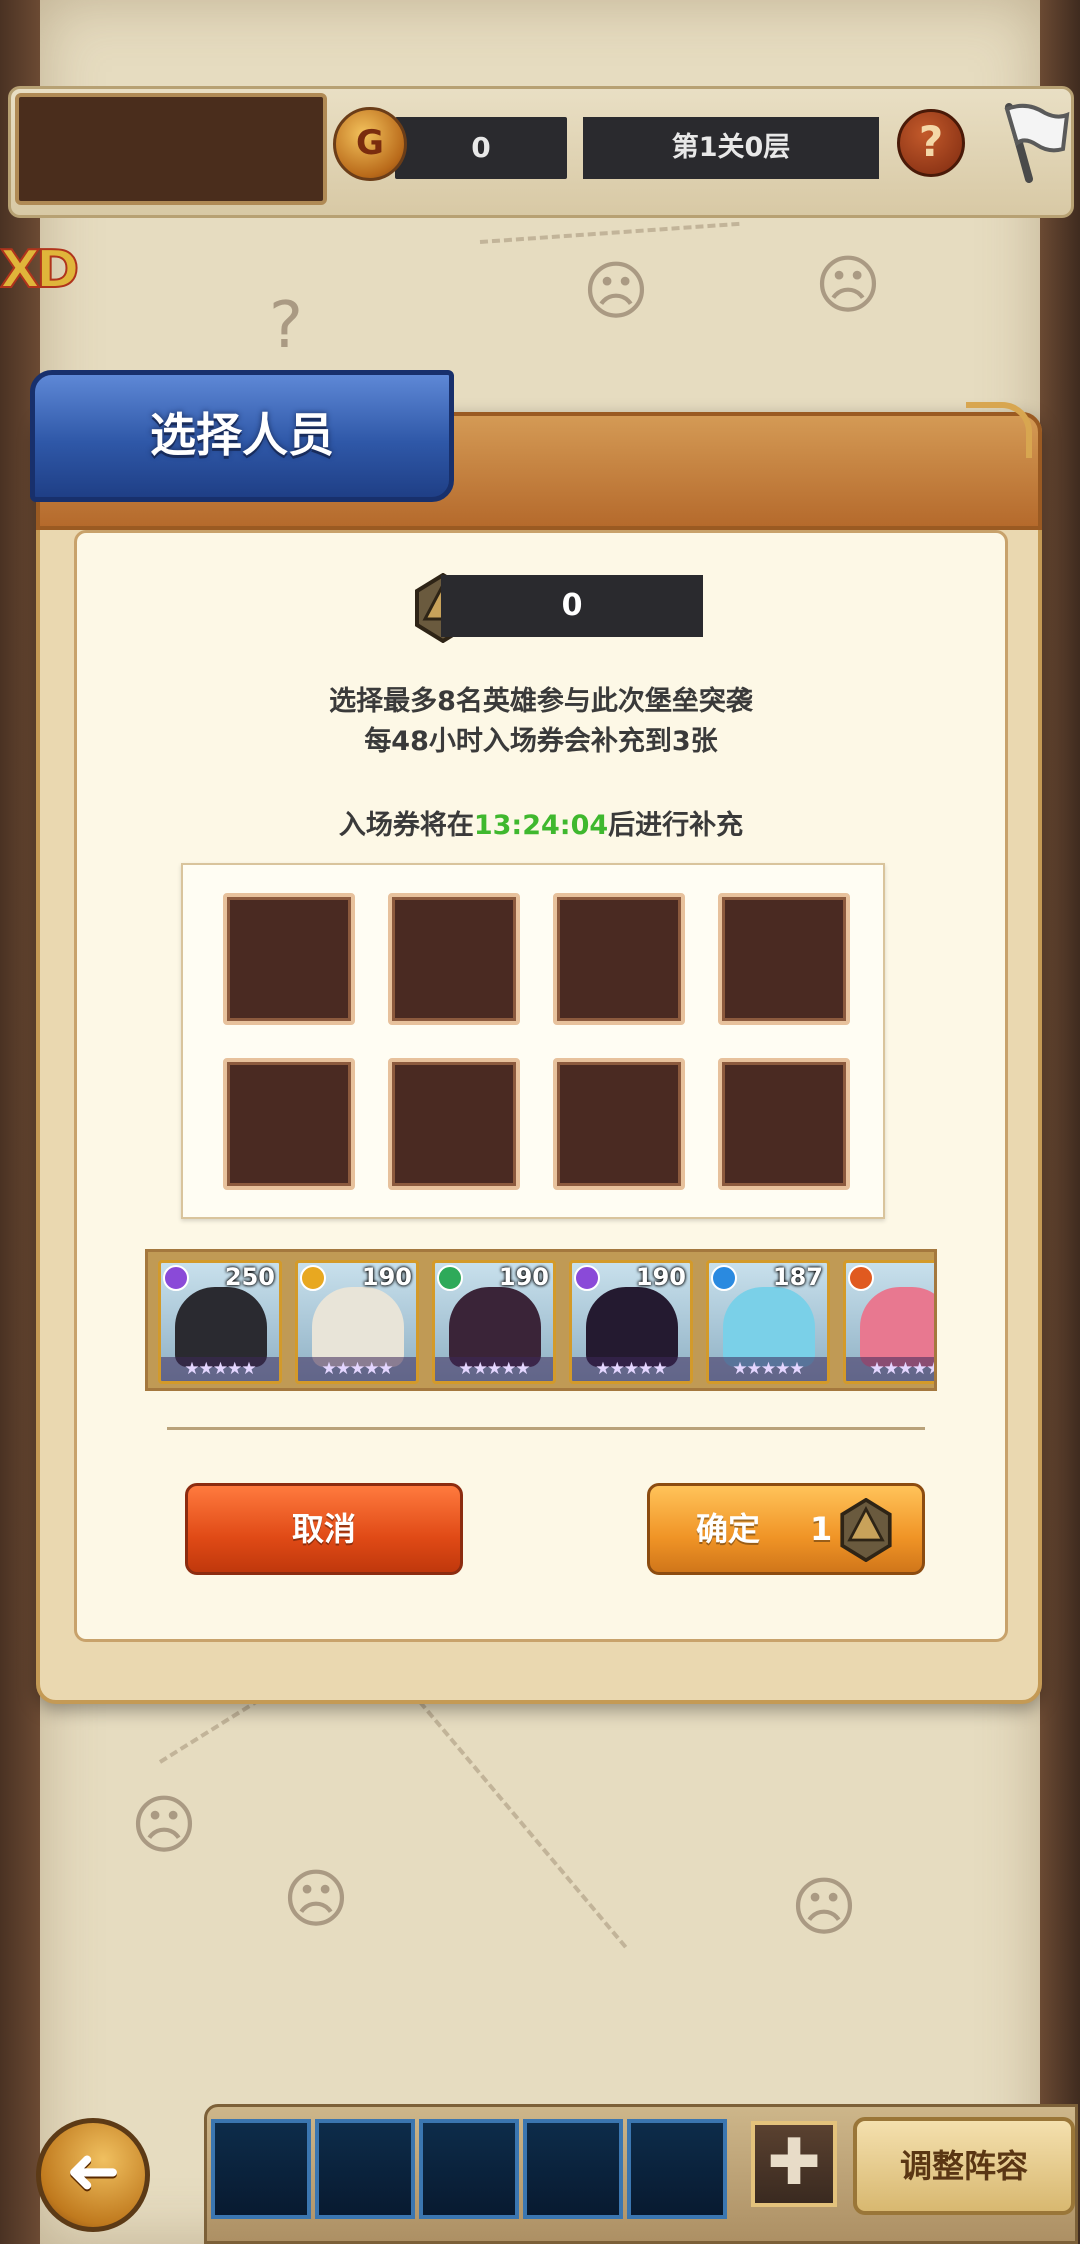  Describe the element at coordinates (93, 2175) in the screenshot. I see `back-button: ➜` at that location.